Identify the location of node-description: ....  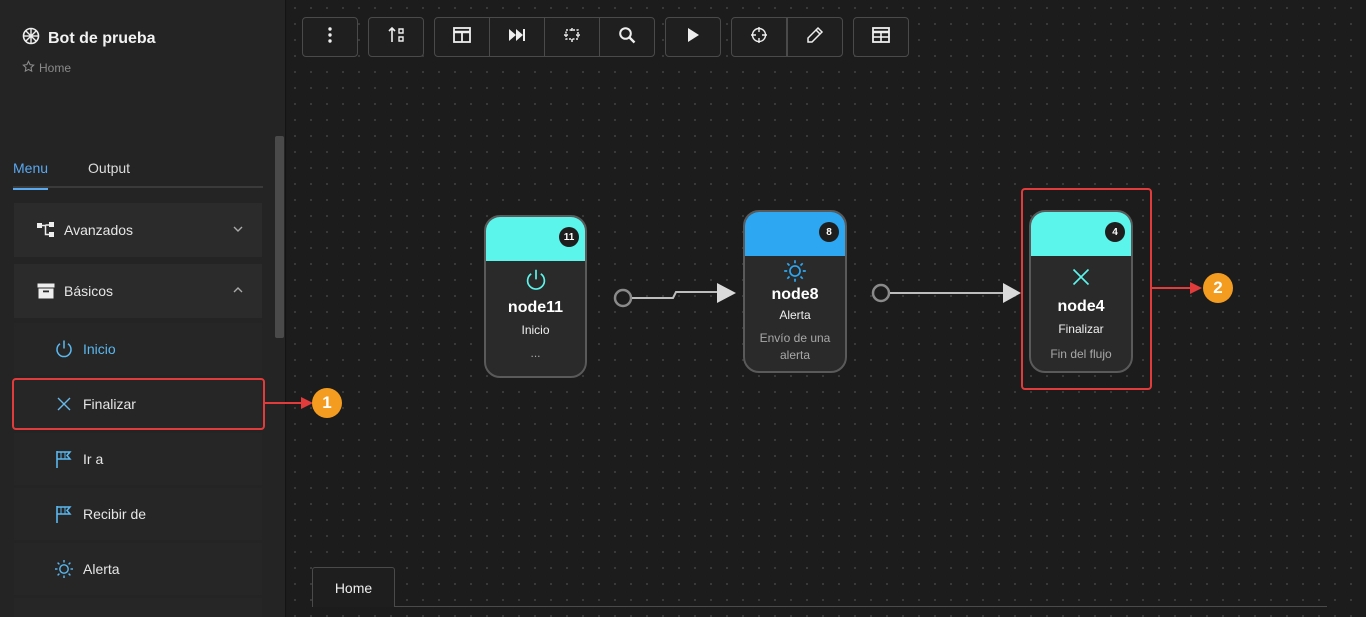
(535, 353).